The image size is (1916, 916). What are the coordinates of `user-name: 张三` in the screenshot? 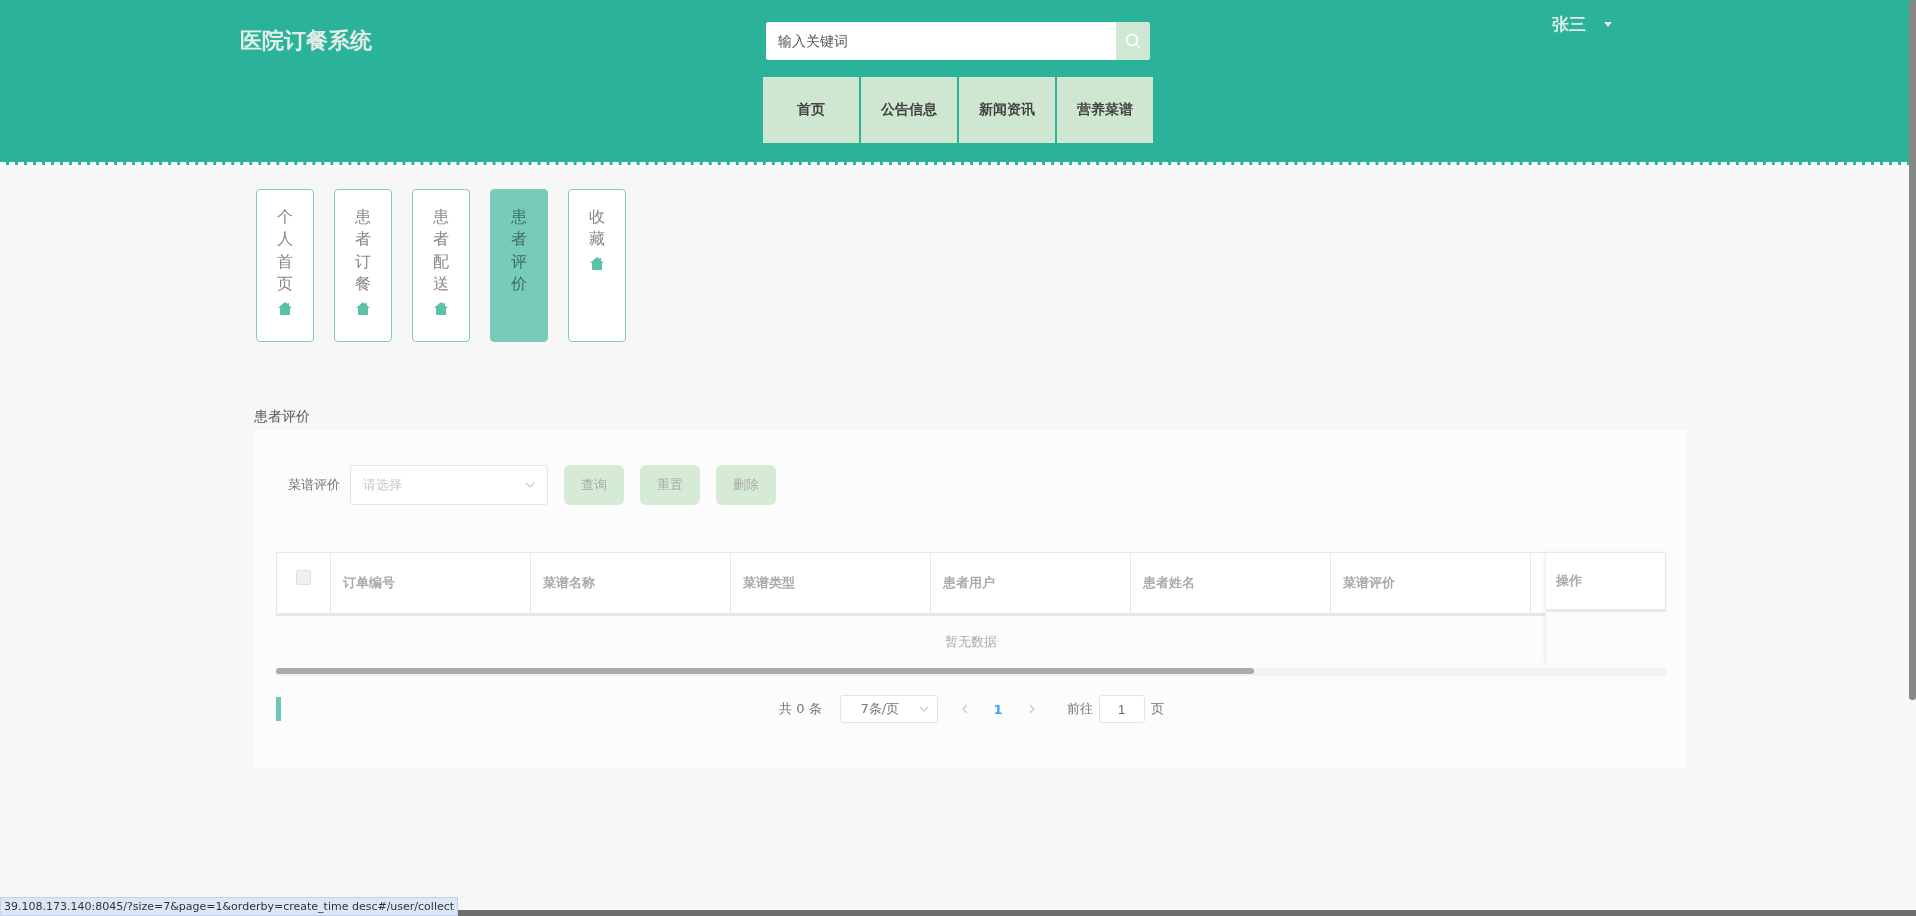 It's located at (1569, 24).